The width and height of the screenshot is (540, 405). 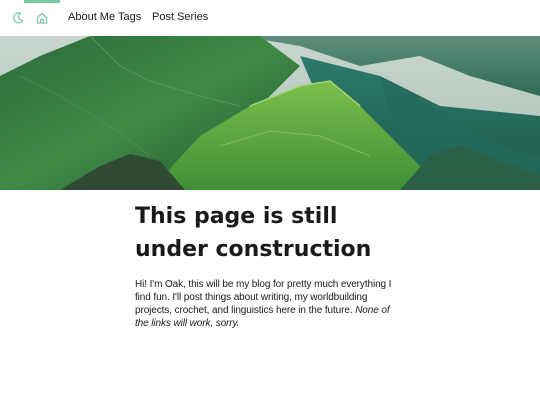 What do you see at coordinates (129, 17) in the screenshot?
I see `nav-link-tags: Tags` at bounding box center [129, 17].